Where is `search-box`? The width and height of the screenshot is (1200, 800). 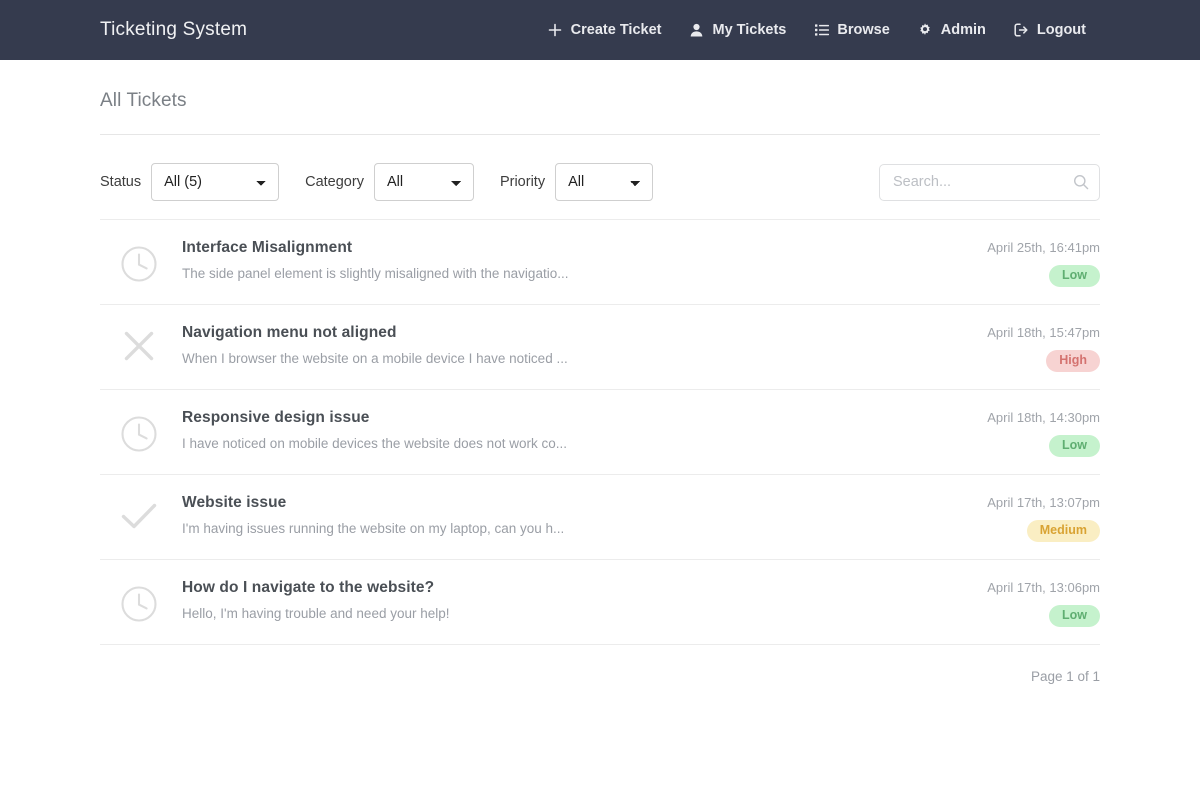 search-box is located at coordinates (989, 182).